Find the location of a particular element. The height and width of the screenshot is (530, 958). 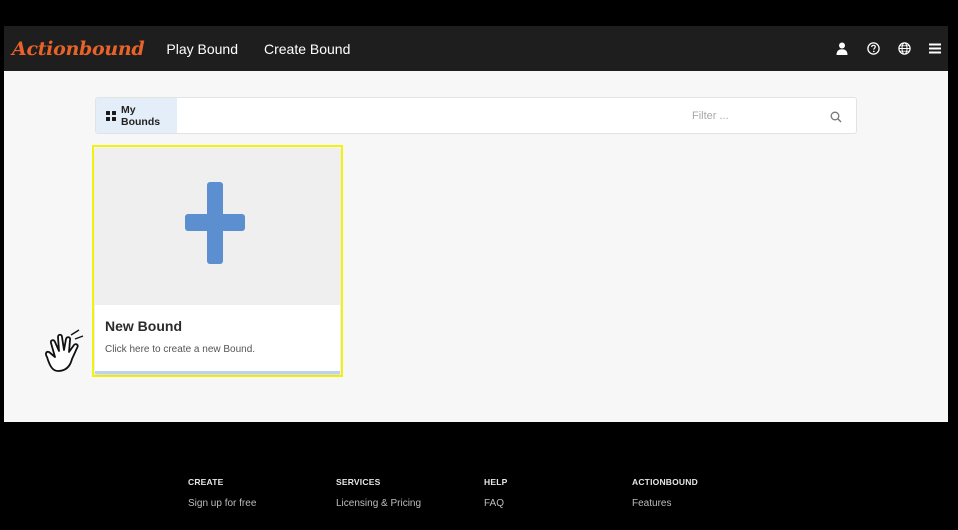

screen-top-border is located at coordinates (479, 13).